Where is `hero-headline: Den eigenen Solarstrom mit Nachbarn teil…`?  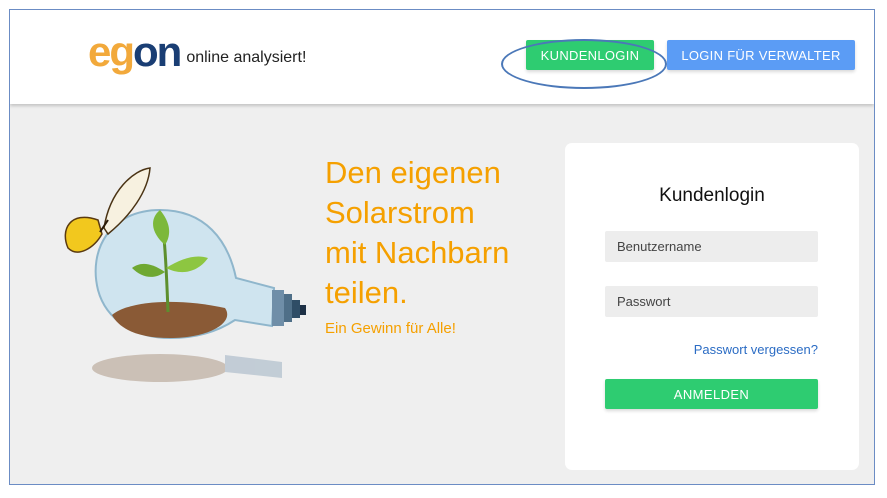 hero-headline: Den eigenen Solarstrom mit Nachbarn teil… is located at coordinates (435, 233).